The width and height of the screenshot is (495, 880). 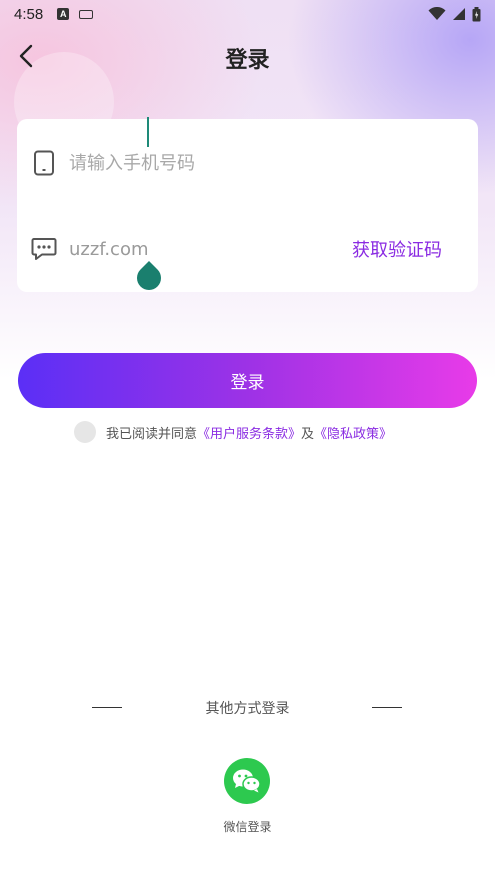 I want to click on other-login-divider: 其他方式登录, so click(x=247, y=708).